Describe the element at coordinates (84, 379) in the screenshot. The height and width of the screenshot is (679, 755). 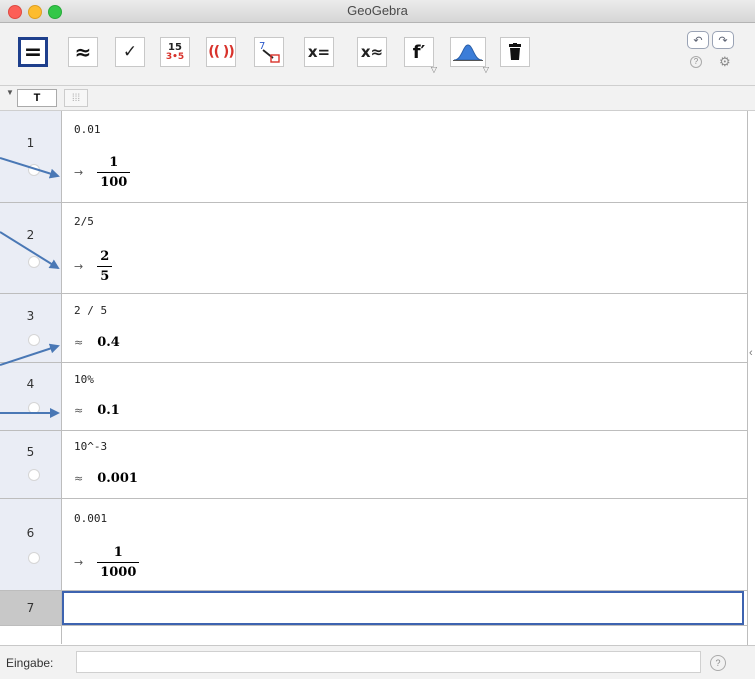
I see `cas-input: 10%` at that location.